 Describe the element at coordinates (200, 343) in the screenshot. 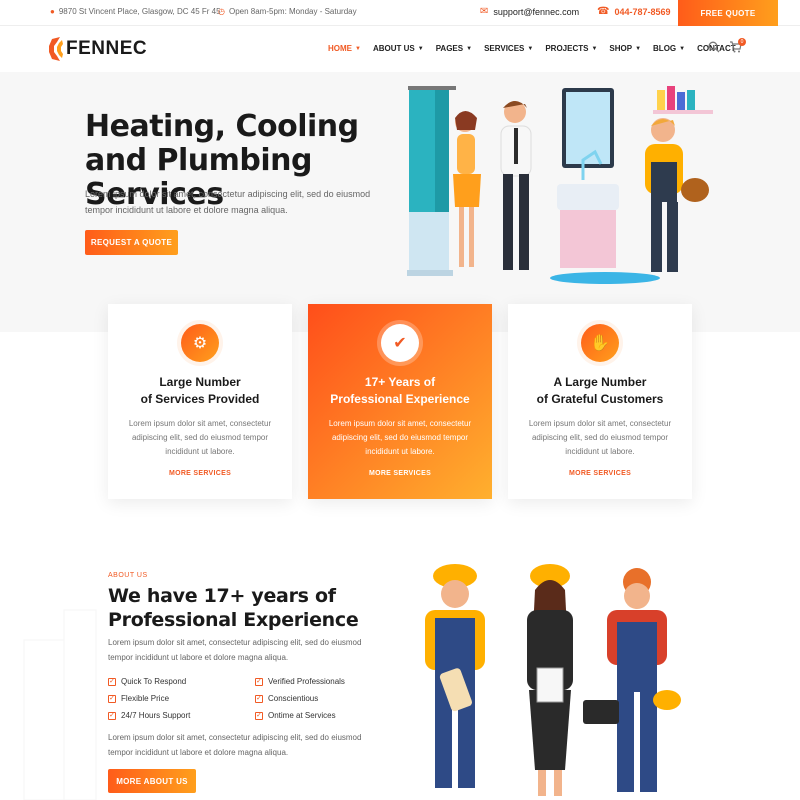

I see `gear-icon: ⚙` at that location.